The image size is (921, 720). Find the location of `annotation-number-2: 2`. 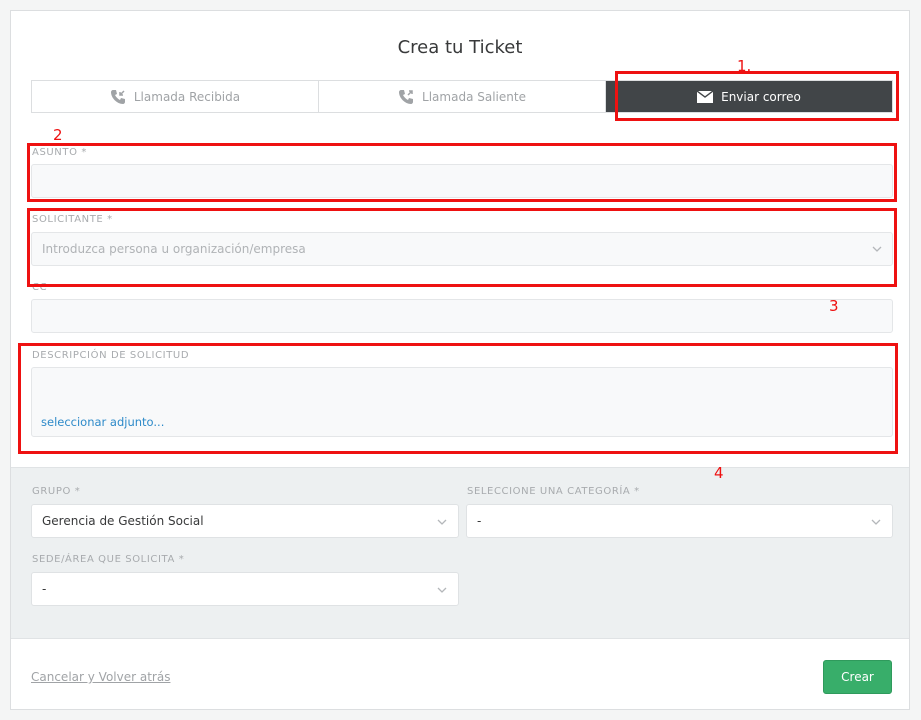

annotation-number-2: 2 is located at coordinates (58, 135).